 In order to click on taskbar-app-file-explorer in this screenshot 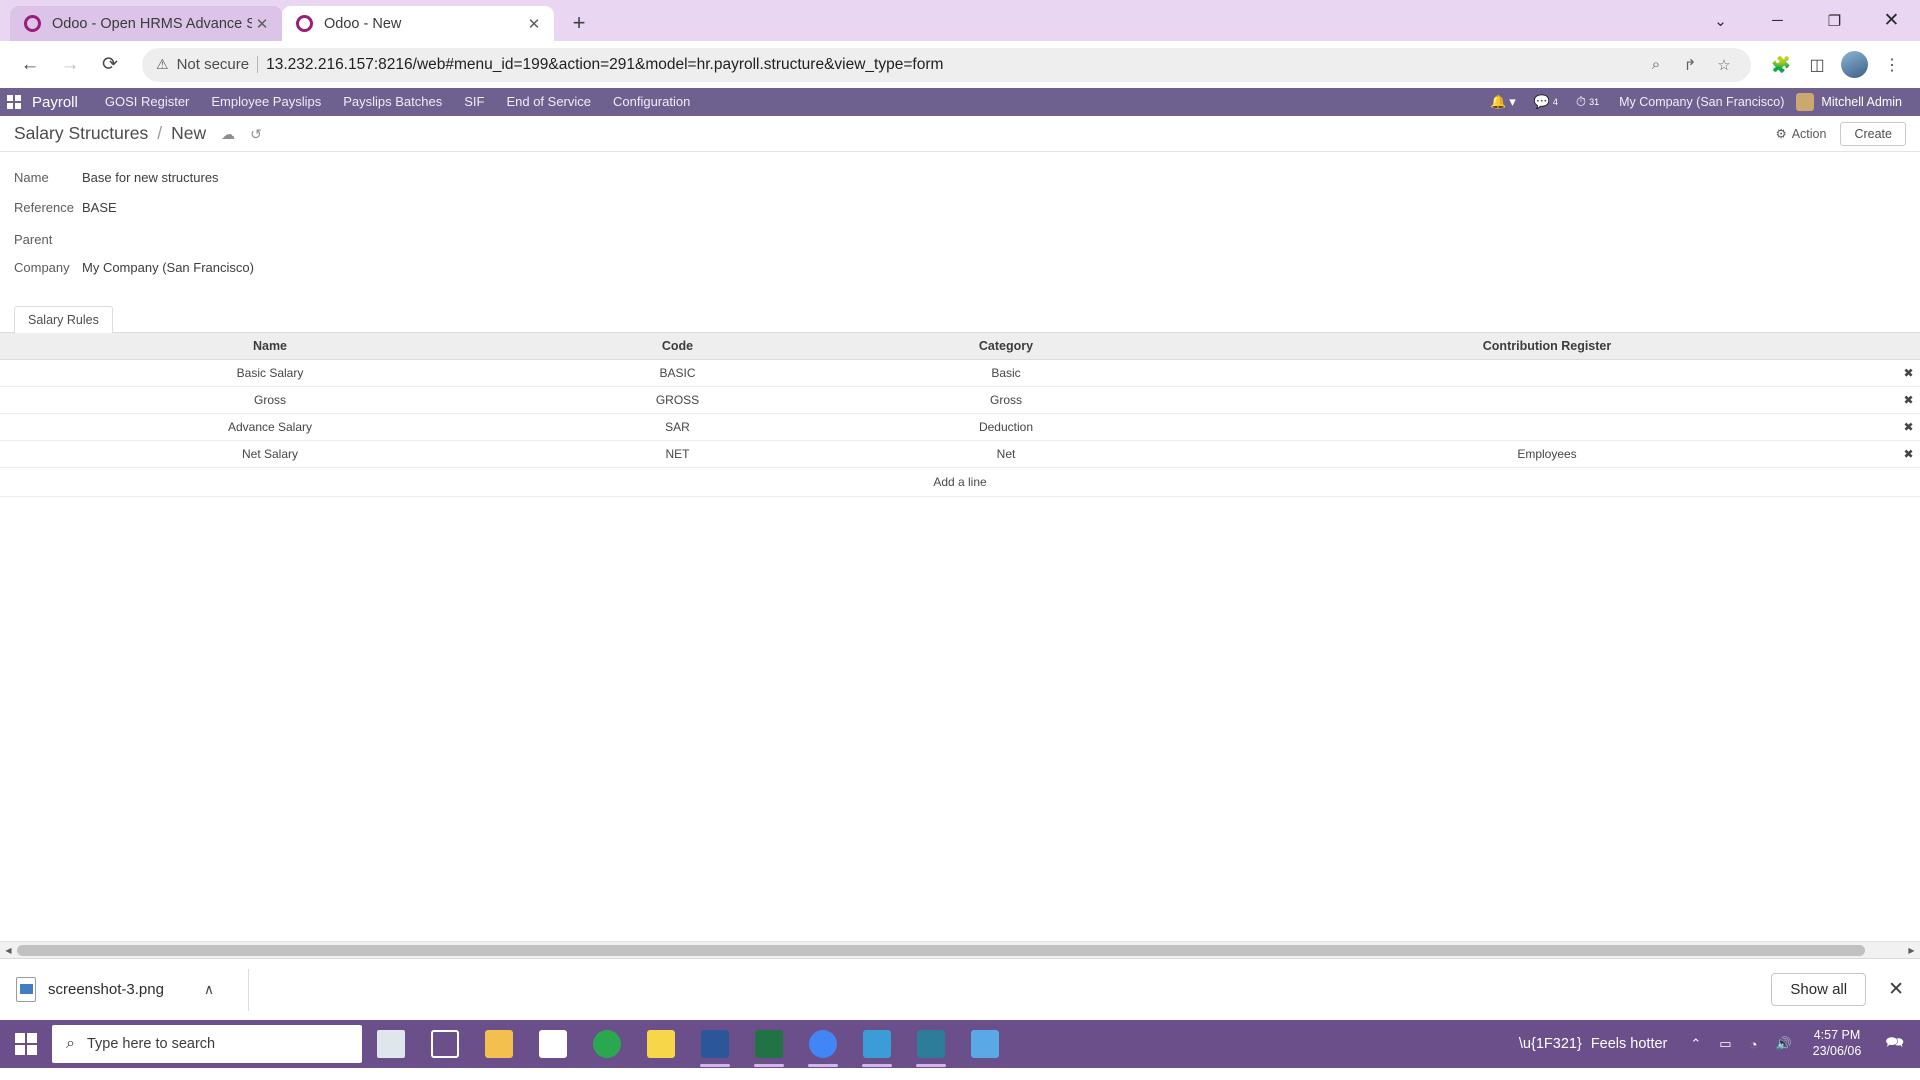, I will do `click(499, 1044)`.